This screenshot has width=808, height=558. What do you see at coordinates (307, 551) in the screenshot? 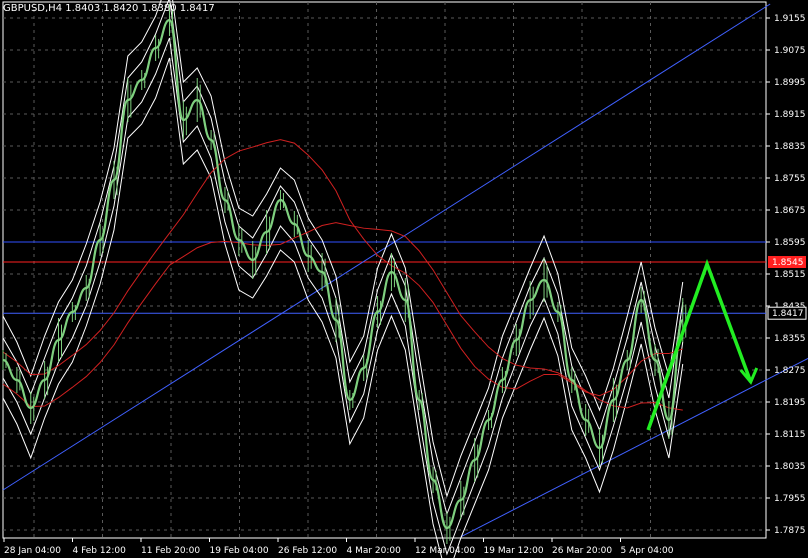
I see `x-tick-label: 26 Feb 12:00` at bounding box center [307, 551].